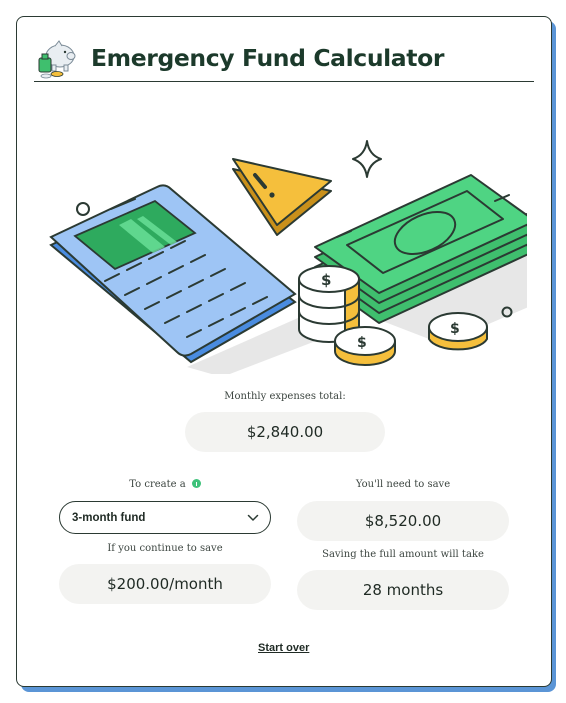 This screenshot has width=566, height=703. Describe the element at coordinates (165, 548) in the screenshot. I see `continue-saving-label: If you continue to save` at that location.